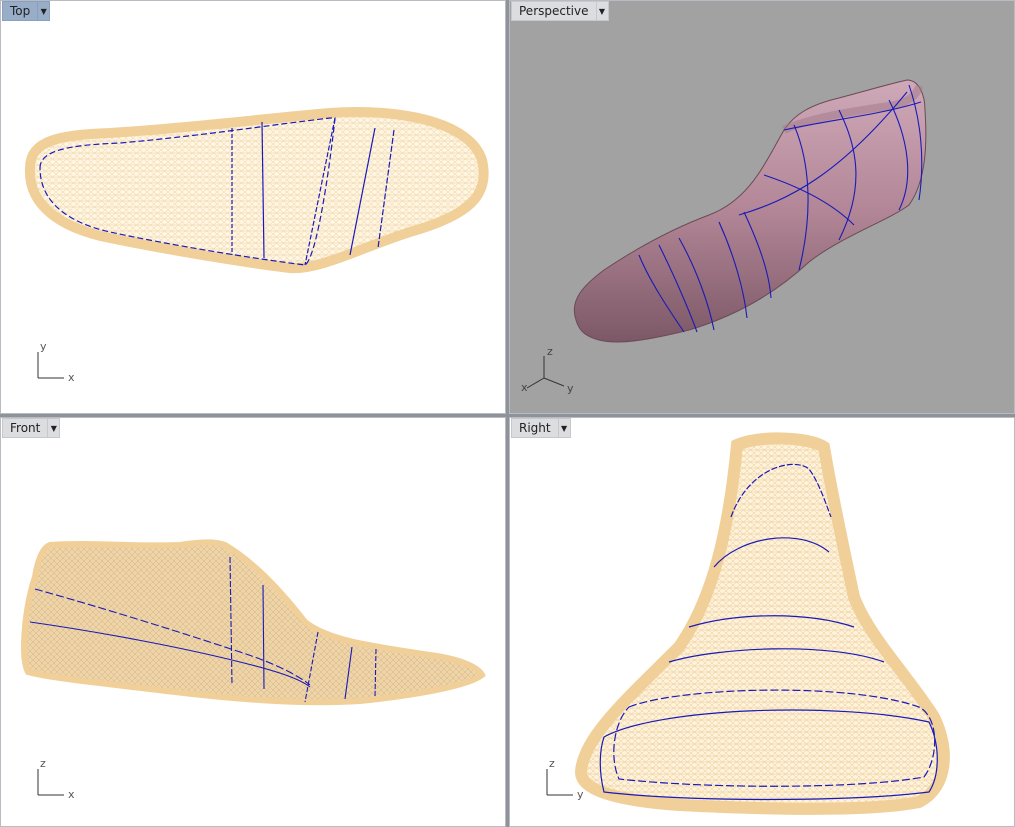  I want to click on viewport-title: Top, so click(20, 11).